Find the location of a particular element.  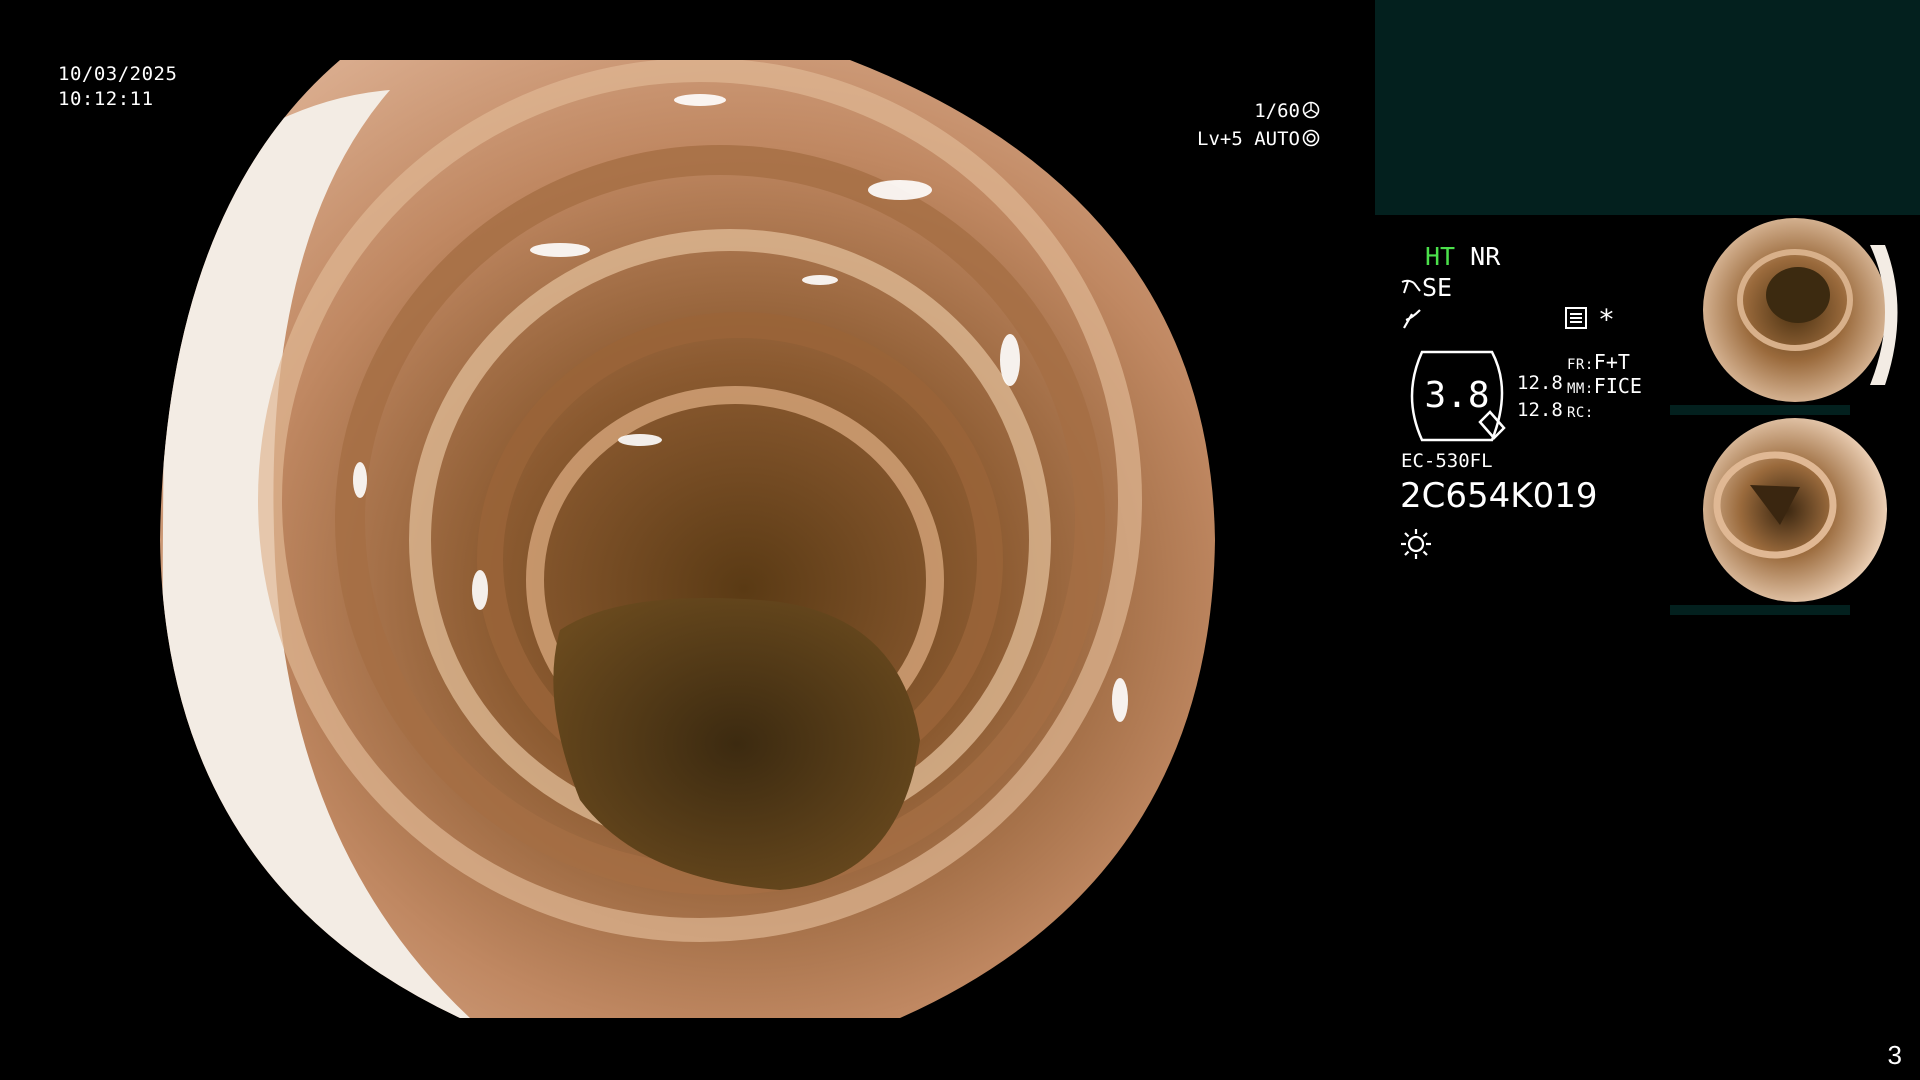

lightning-icon is located at coordinates (1412, 319).